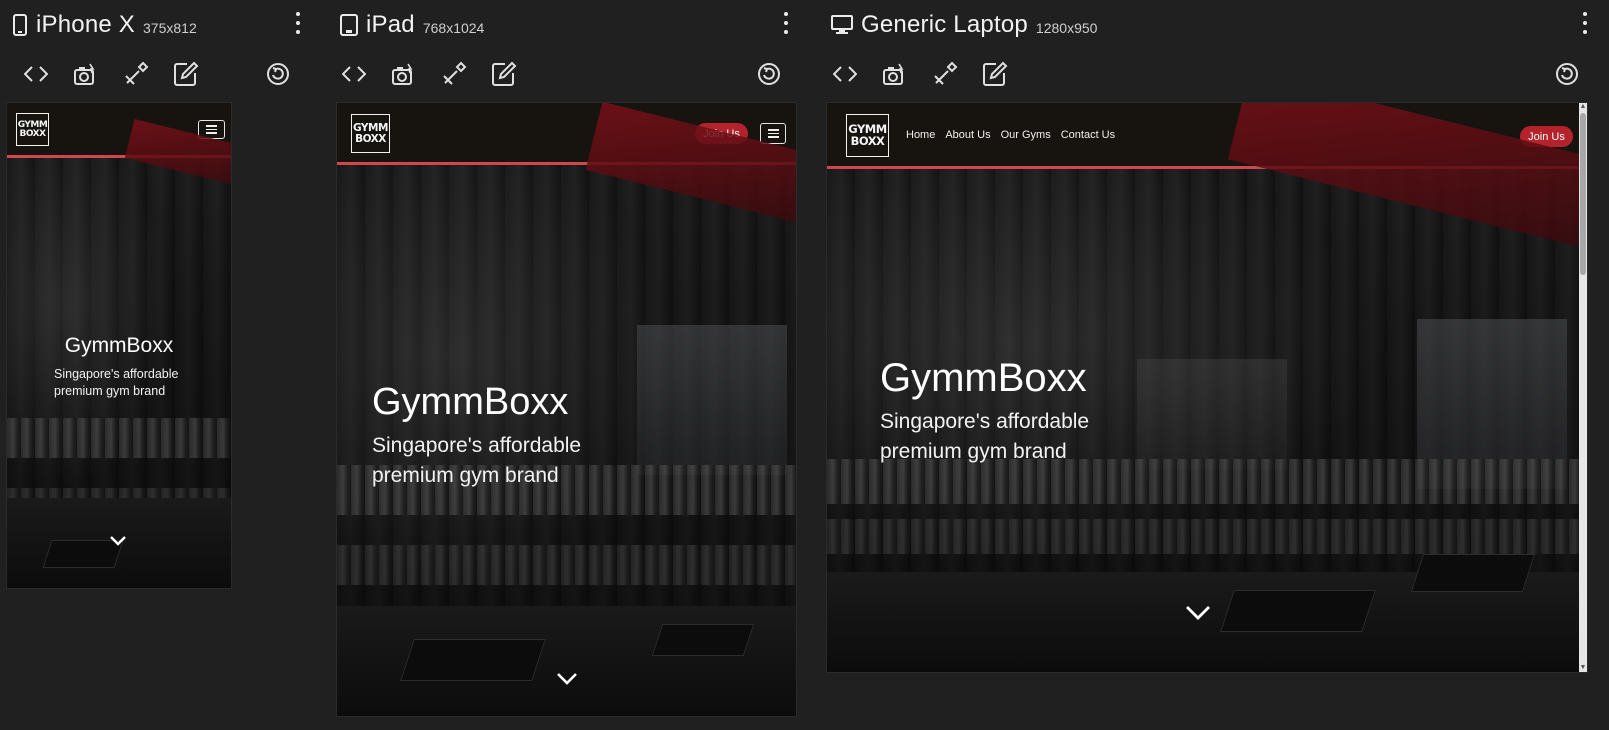 This screenshot has width=1609, height=730. What do you see at coordinates (842, 25) in the screenshot?
I see `laptop-icon` at bounding box center [842, 25].